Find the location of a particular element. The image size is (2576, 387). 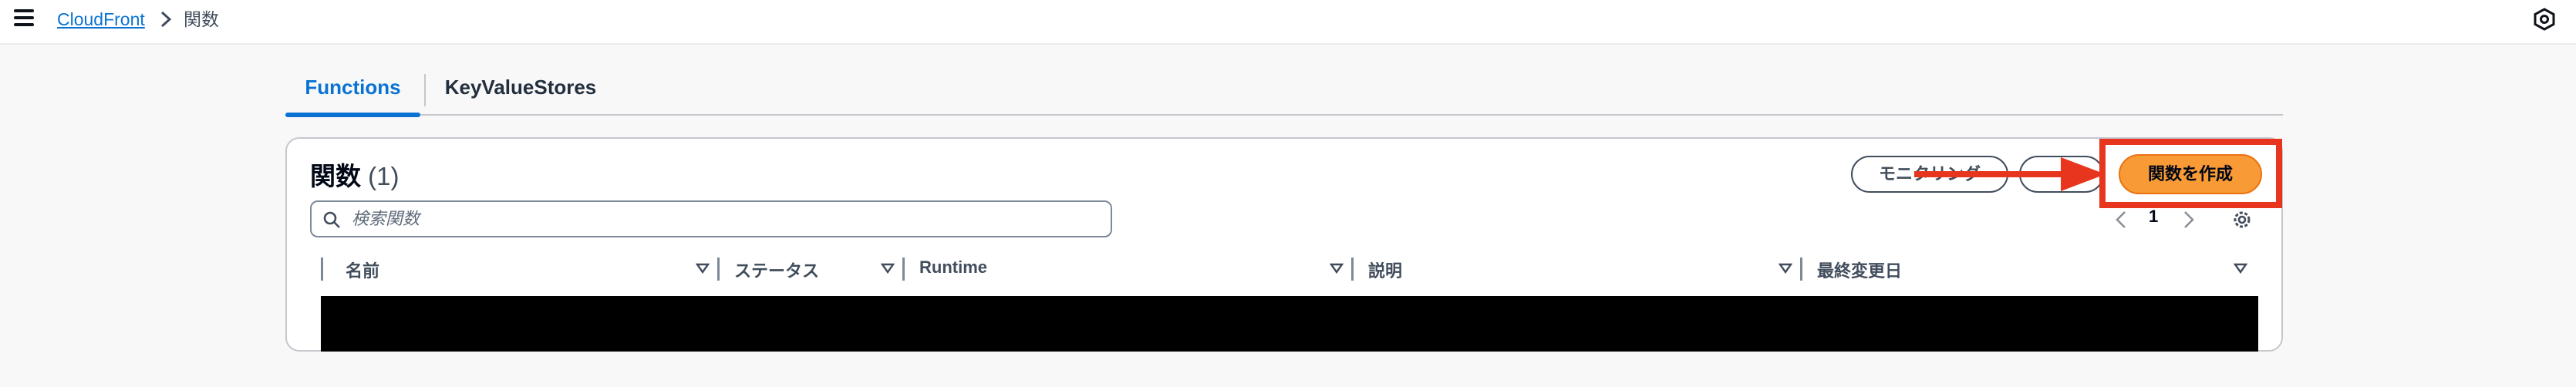

column-header-name: 名前 is located at coordinates (362, 269).